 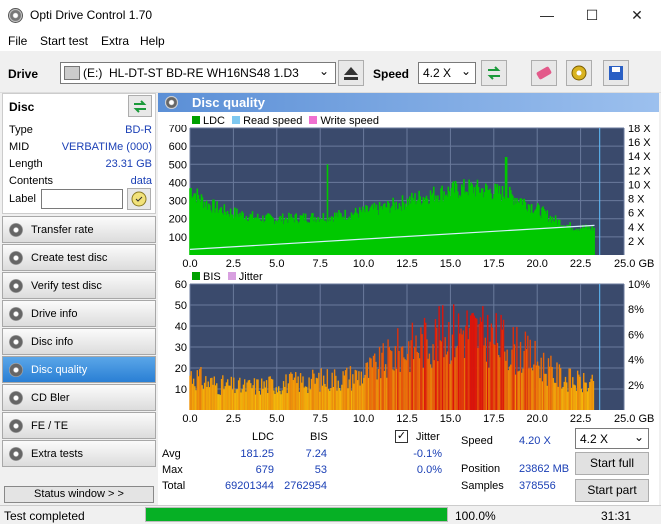 I want to click on speed-select: 4.2 X ⌄, so click(x=447, y=73).